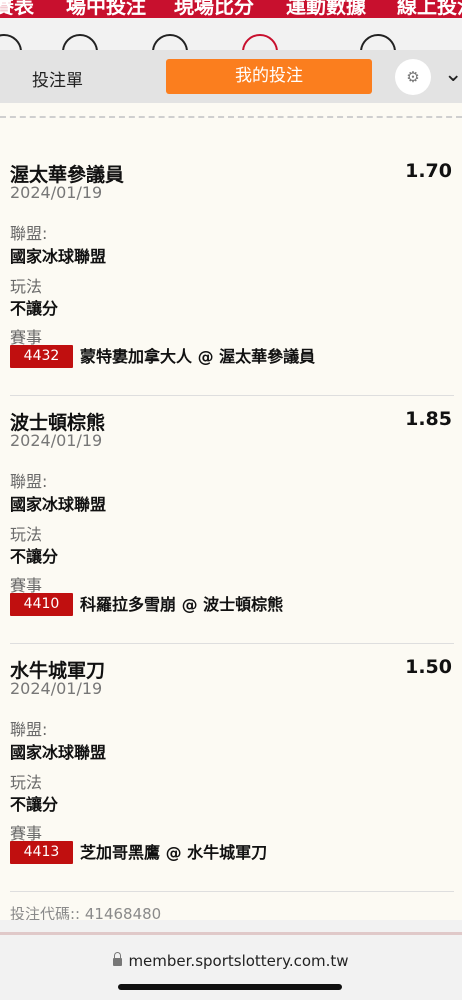 This screenshot has height=1000, width=462. Describe the element at coordinates (231, 34) in the screenshot. I see `sport-icon-strip` at that location.